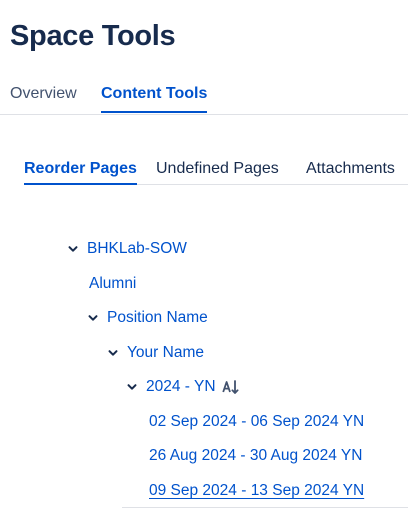 The image size is (408, 511). Describe the element at coordinates (137, 249) in the screenshot. I see `tree-item-label: BHKLab-SOW` at that location.